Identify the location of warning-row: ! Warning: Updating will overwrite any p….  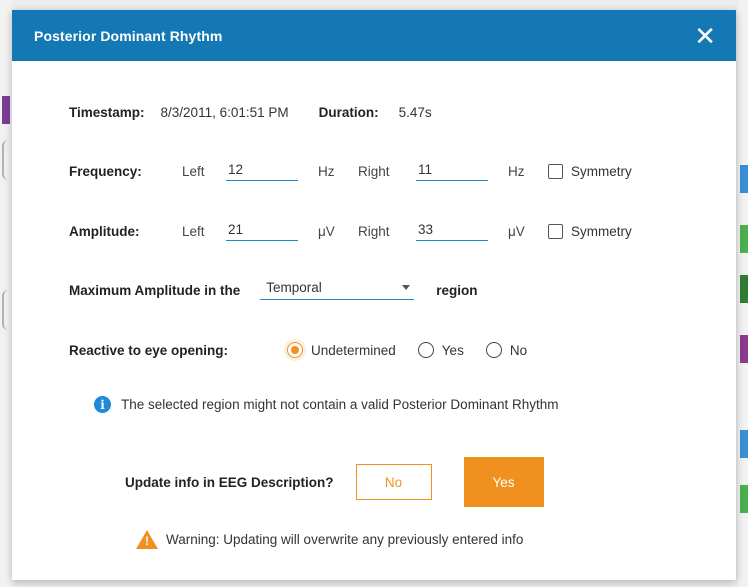
(329, 539).